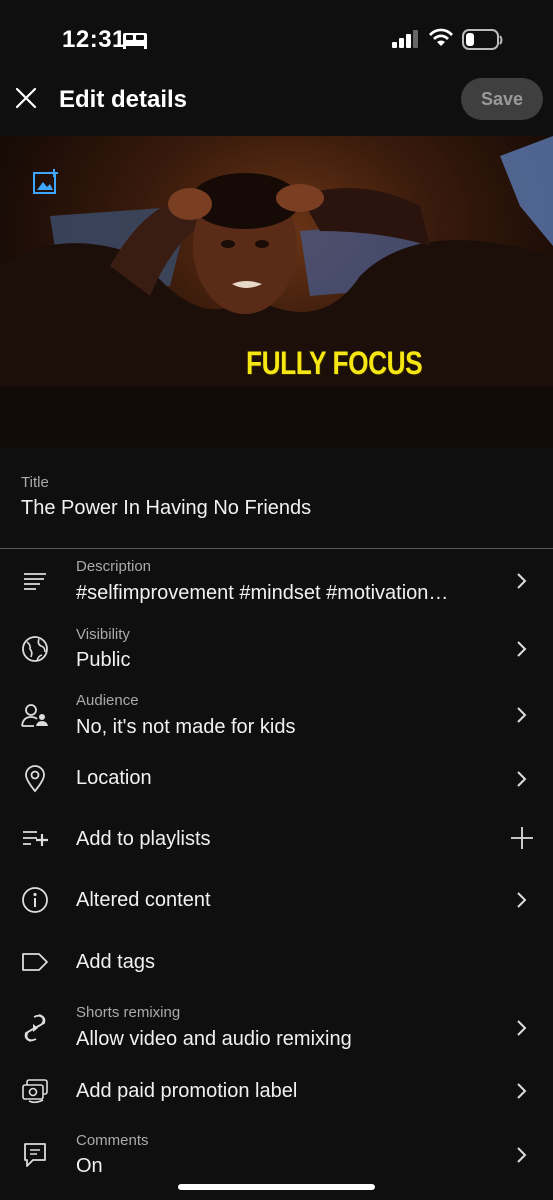  I want to click on altered-content-value: Altered content, so click(143, 900).